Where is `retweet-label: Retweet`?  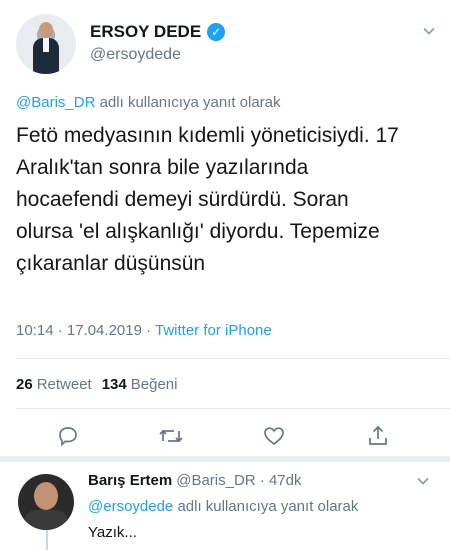
retweet-label: Retweet is located at coordinates (64, 384).